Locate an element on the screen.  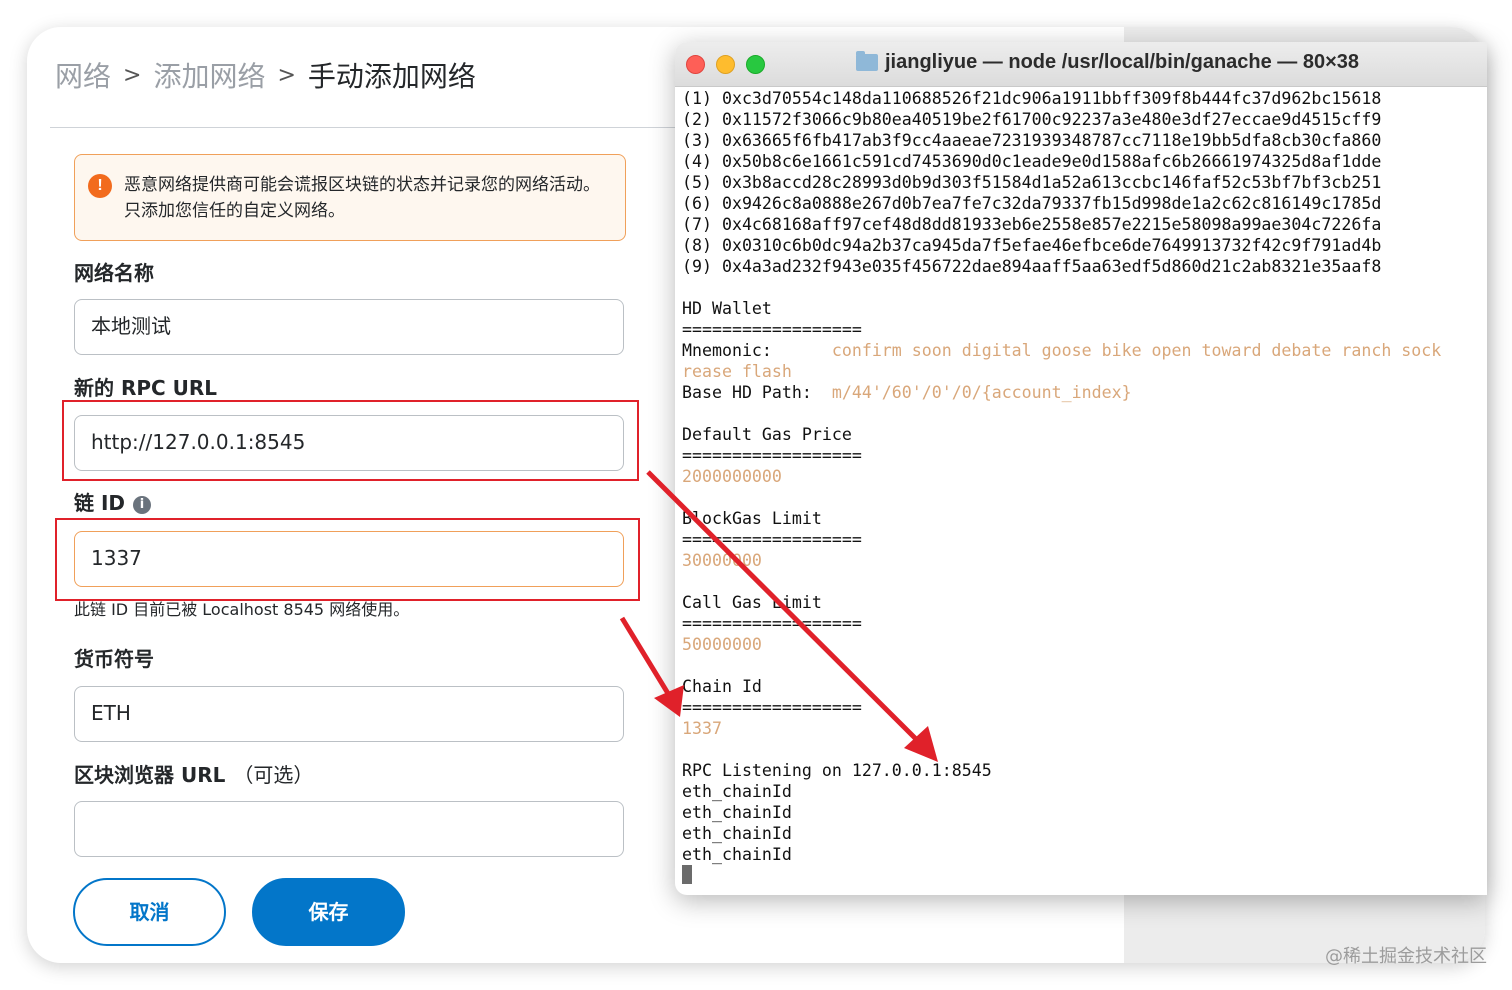
terminal-line-text: Chain Id is located at coordinates (722, 686).